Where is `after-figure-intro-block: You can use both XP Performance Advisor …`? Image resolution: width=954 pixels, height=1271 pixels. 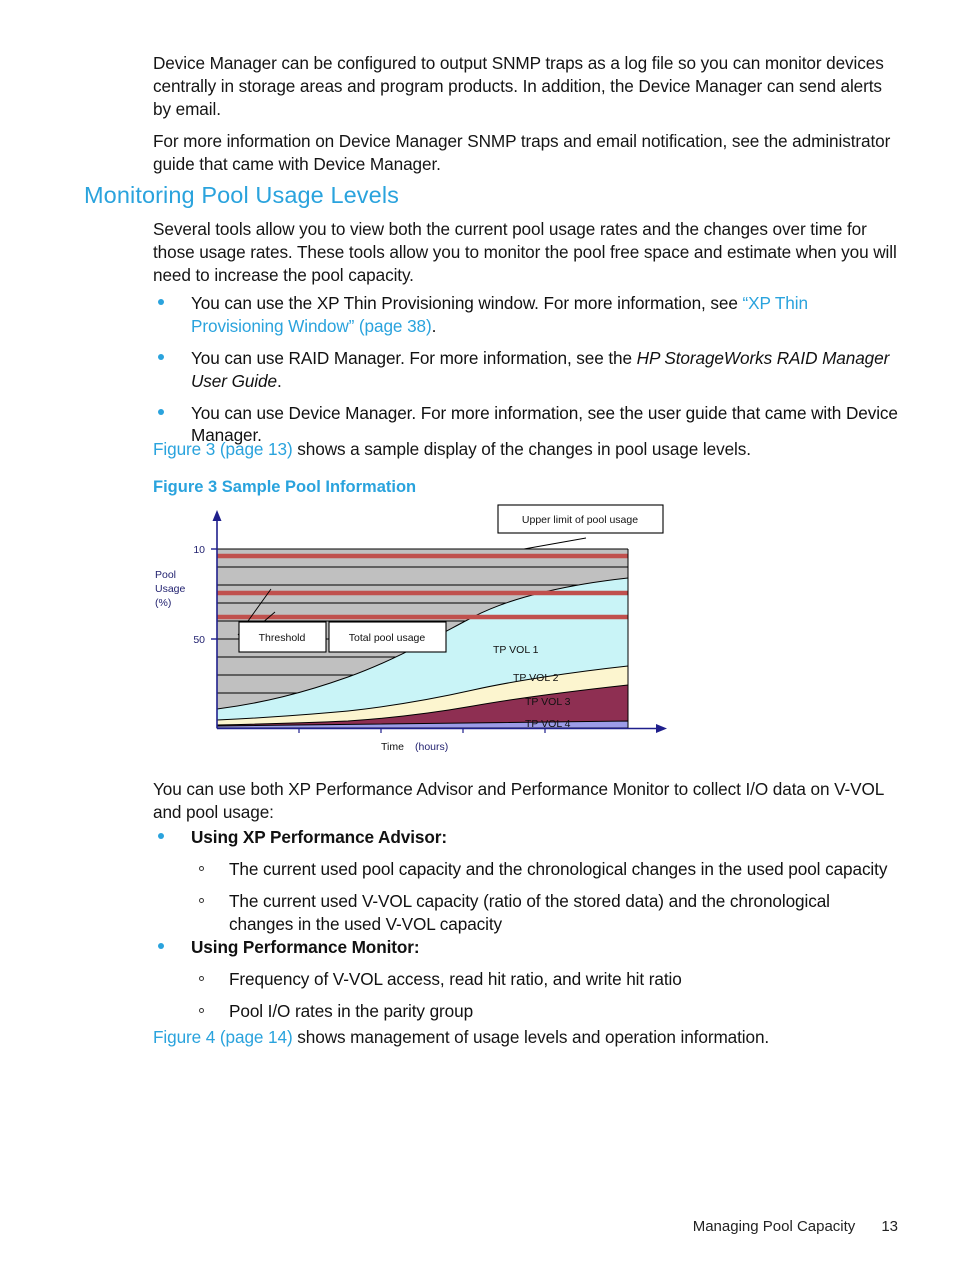
after-figure-intro-block: You can use both XP Performance Advisor … is located at coordinates (525, 805).